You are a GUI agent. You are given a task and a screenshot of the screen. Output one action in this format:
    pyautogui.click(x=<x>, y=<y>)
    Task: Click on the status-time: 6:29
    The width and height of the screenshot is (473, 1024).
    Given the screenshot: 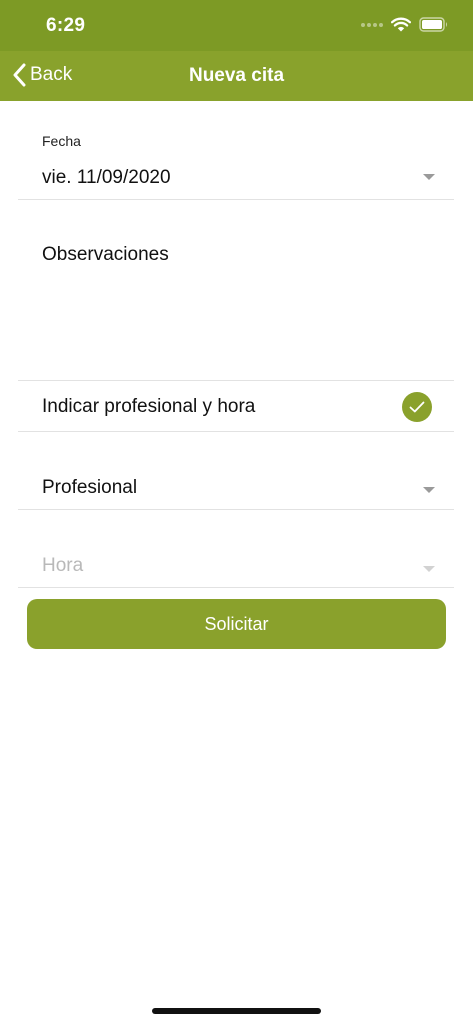 What is the action you would take?
    pyautogui.click(x=66, y=25)
    